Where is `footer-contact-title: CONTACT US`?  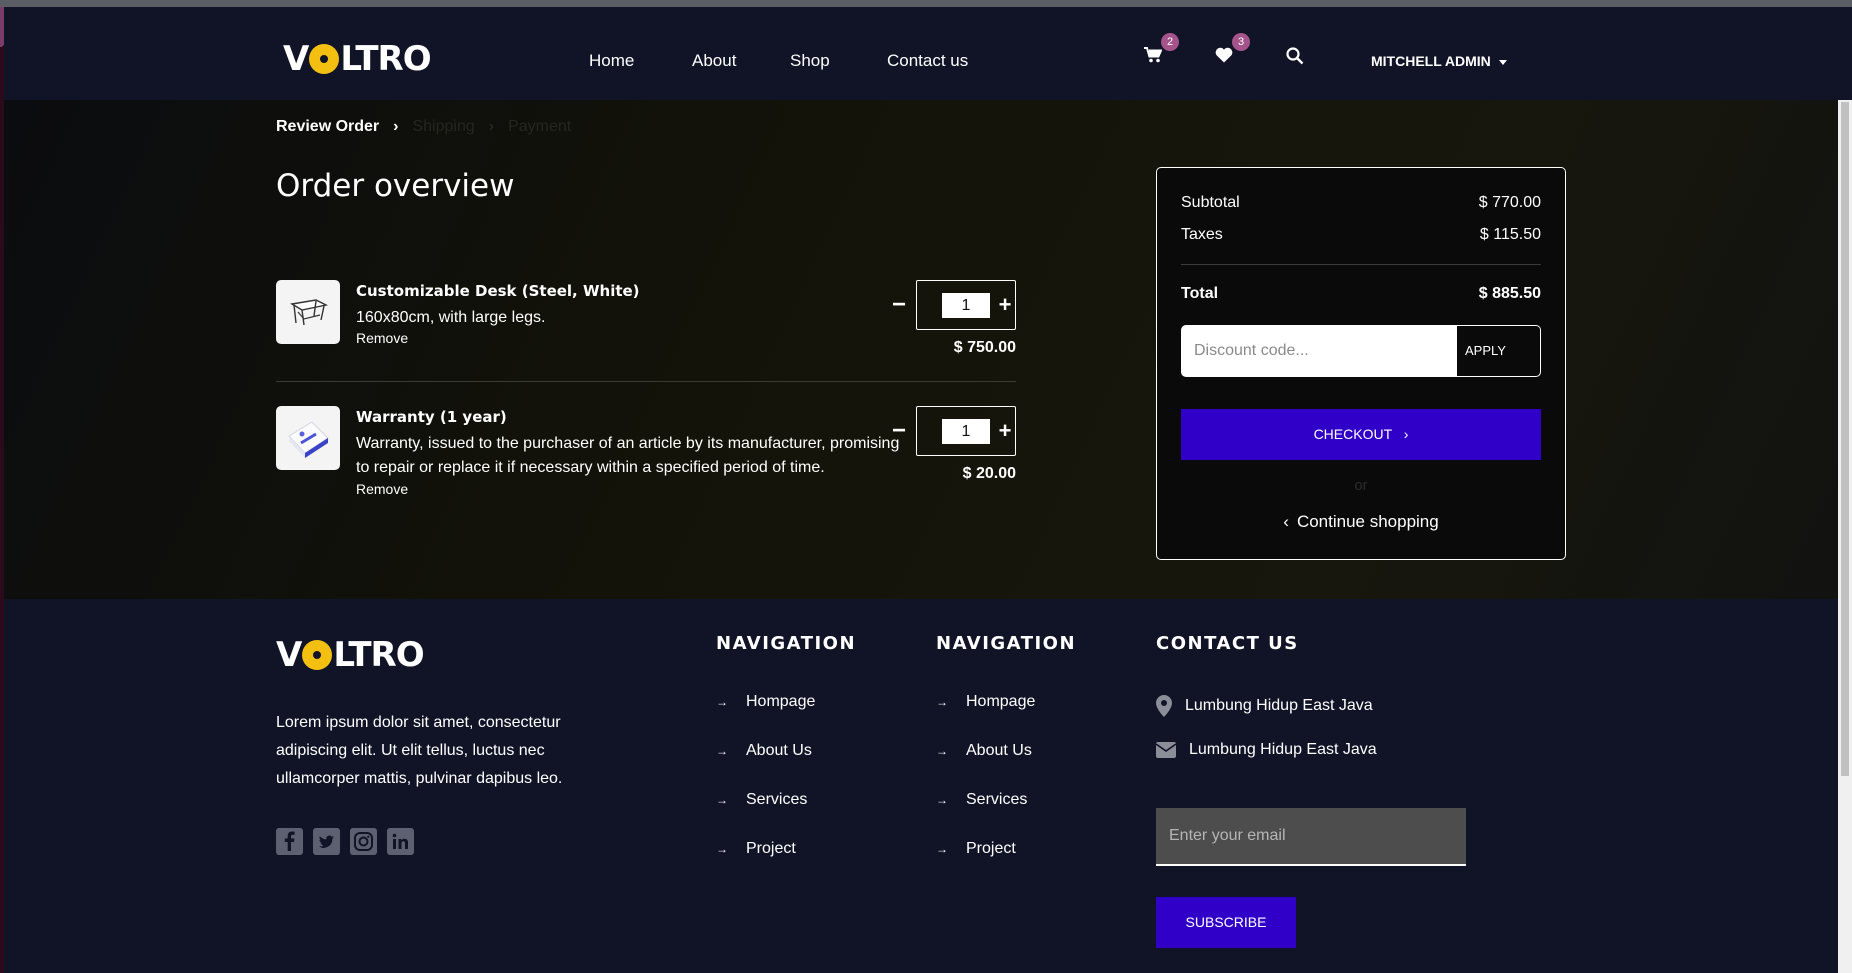 footer-contact-title: CONTACT US is located at coordinates (1227, 643).